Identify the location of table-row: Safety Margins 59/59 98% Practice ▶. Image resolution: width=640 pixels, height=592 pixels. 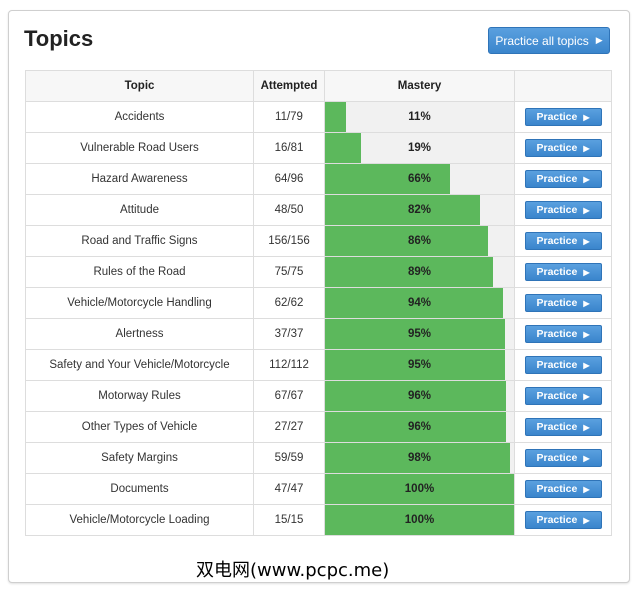
(318, 458).